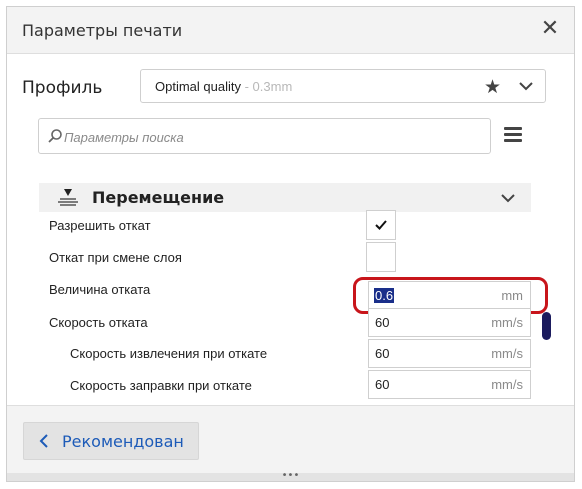 The image size is (582, 489). I want to click on search-field, so click(264, 136).